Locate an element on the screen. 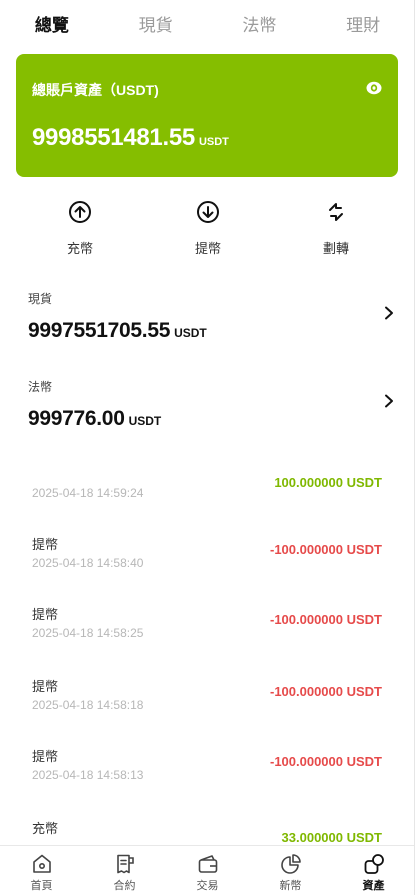  tab-finance: 理財 is located at coordinates (363, 26).